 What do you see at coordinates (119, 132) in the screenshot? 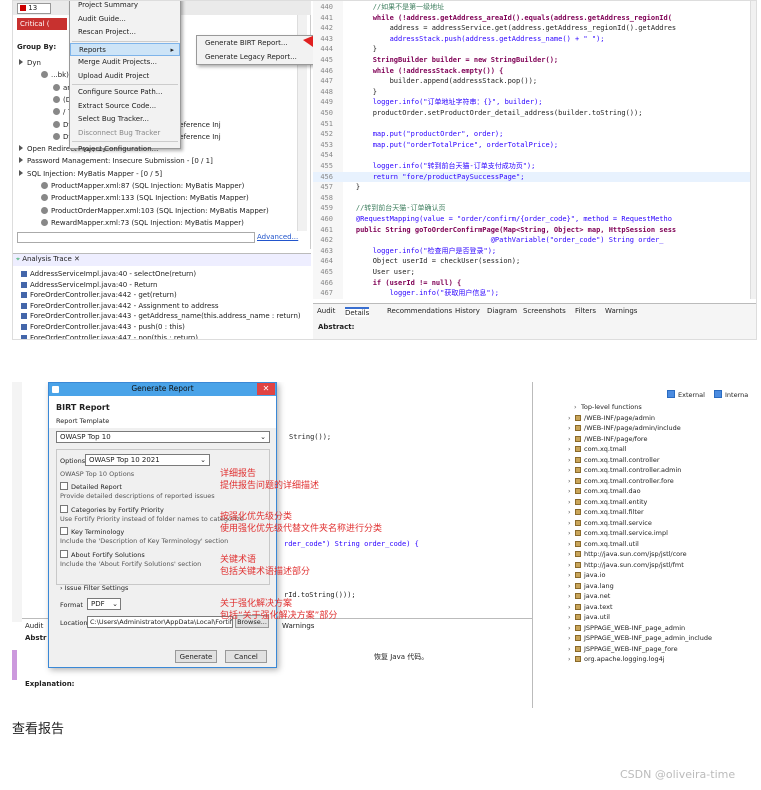
I see `menu-item-label: Disconnect Bug Tracker` at bounding box center [119, 132].